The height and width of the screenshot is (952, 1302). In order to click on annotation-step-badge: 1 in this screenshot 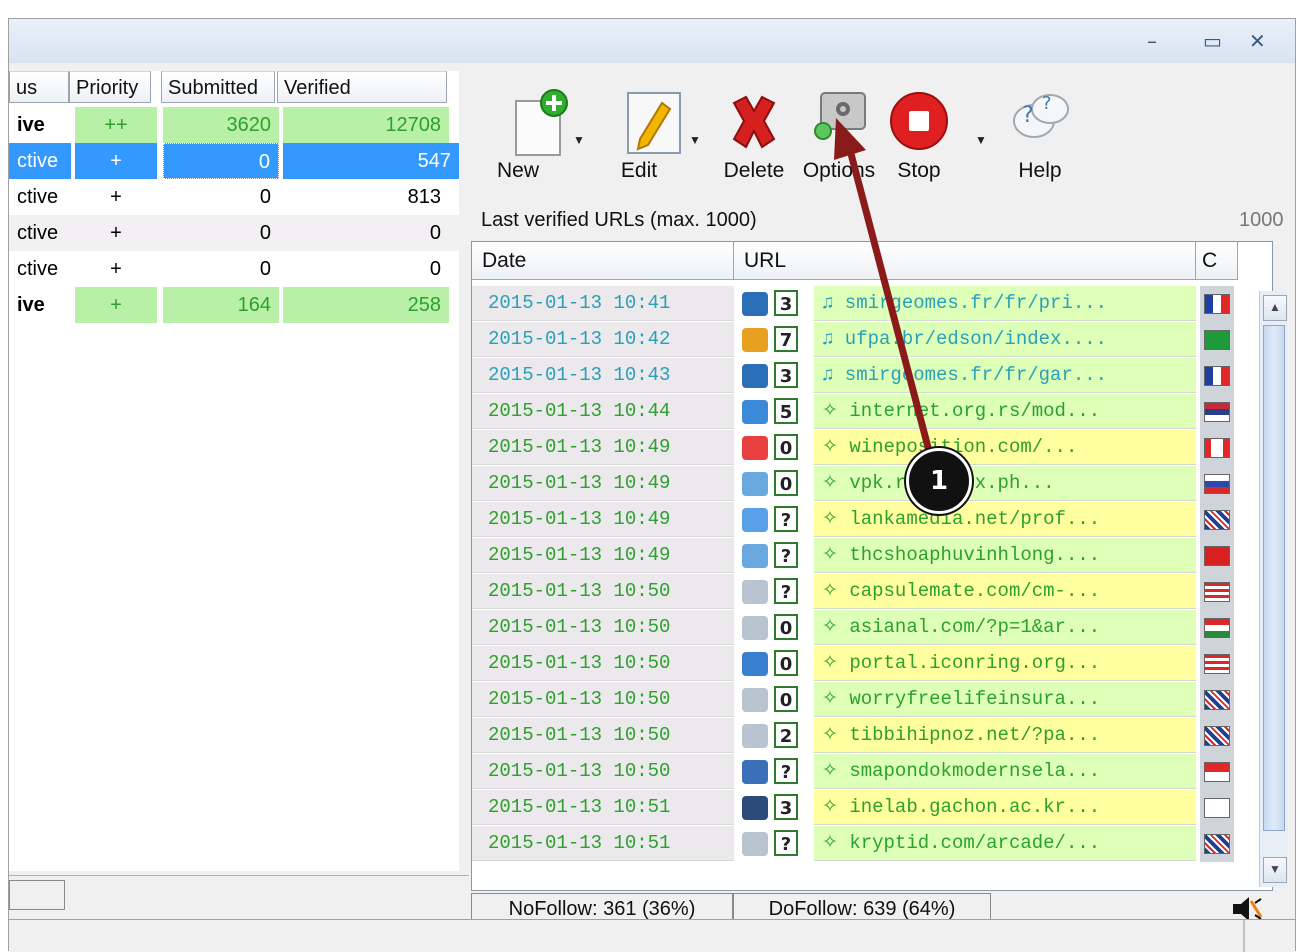, I will do `click(939, 481)`.